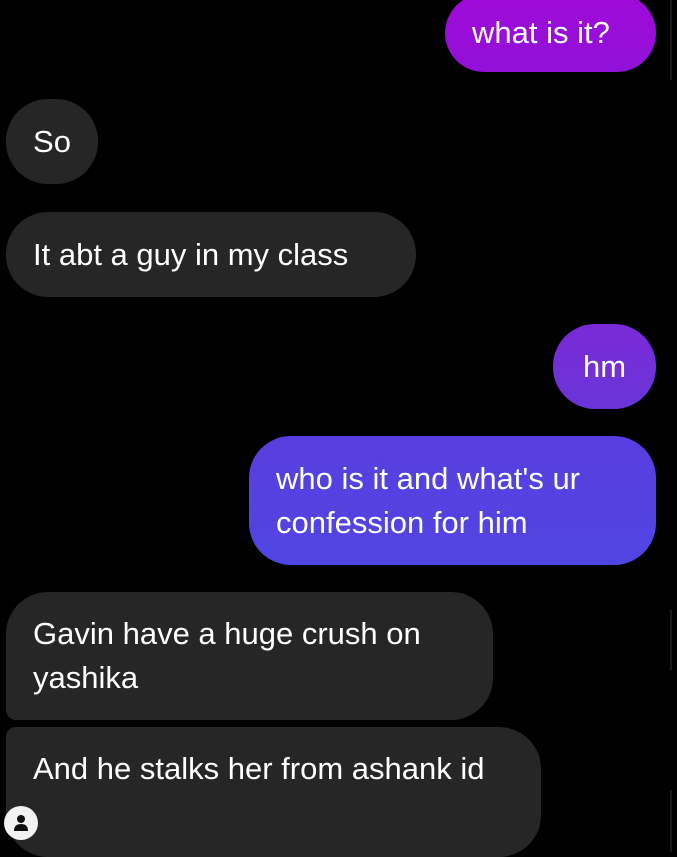  I want to click on incoming-message-bubble: It abt a guy in my class, so click(211, 254).